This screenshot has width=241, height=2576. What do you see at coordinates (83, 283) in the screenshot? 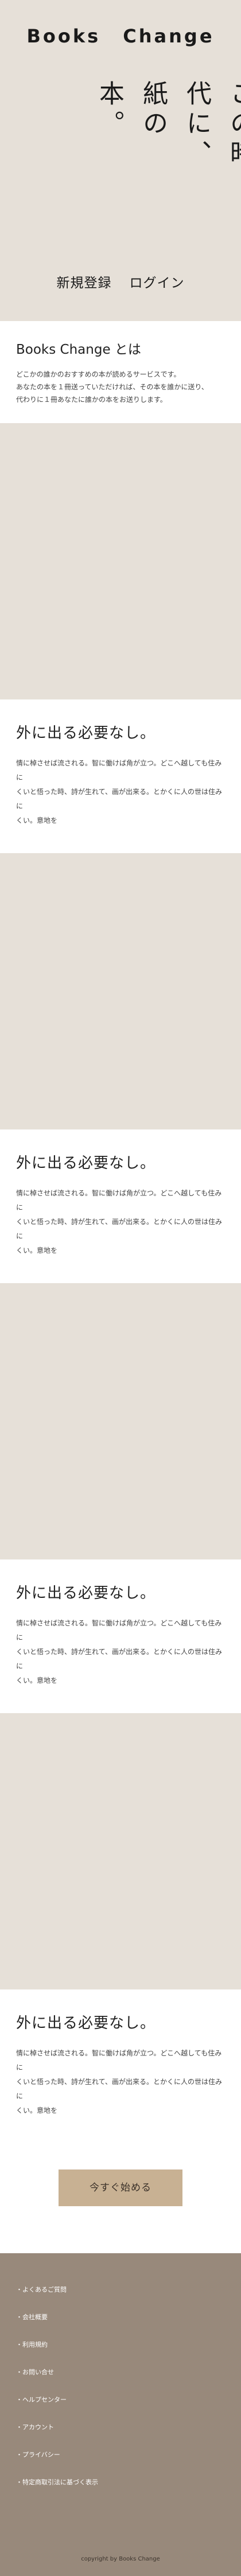
I see `signup-link: 新規登録` at bounding box center [83, 283].